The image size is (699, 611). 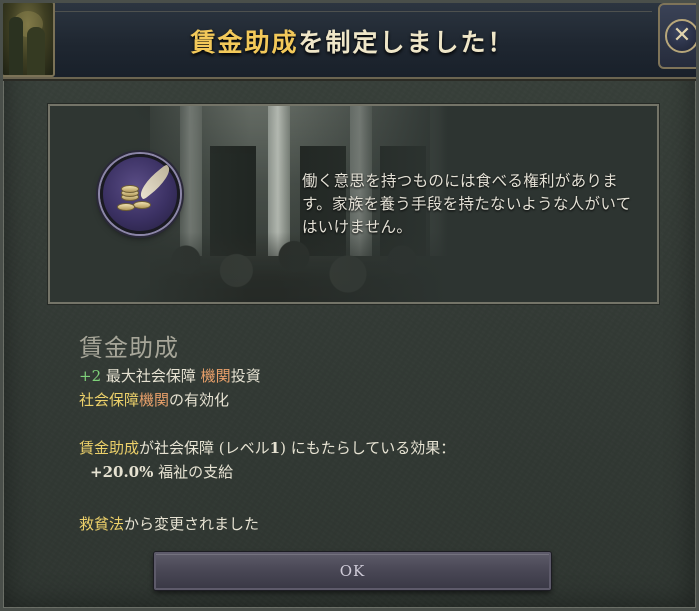 I want to click on effects-header-line: 賃金助成が社会保障 (レベル1) にもたらしている効果：, so click(x=267, y=448).